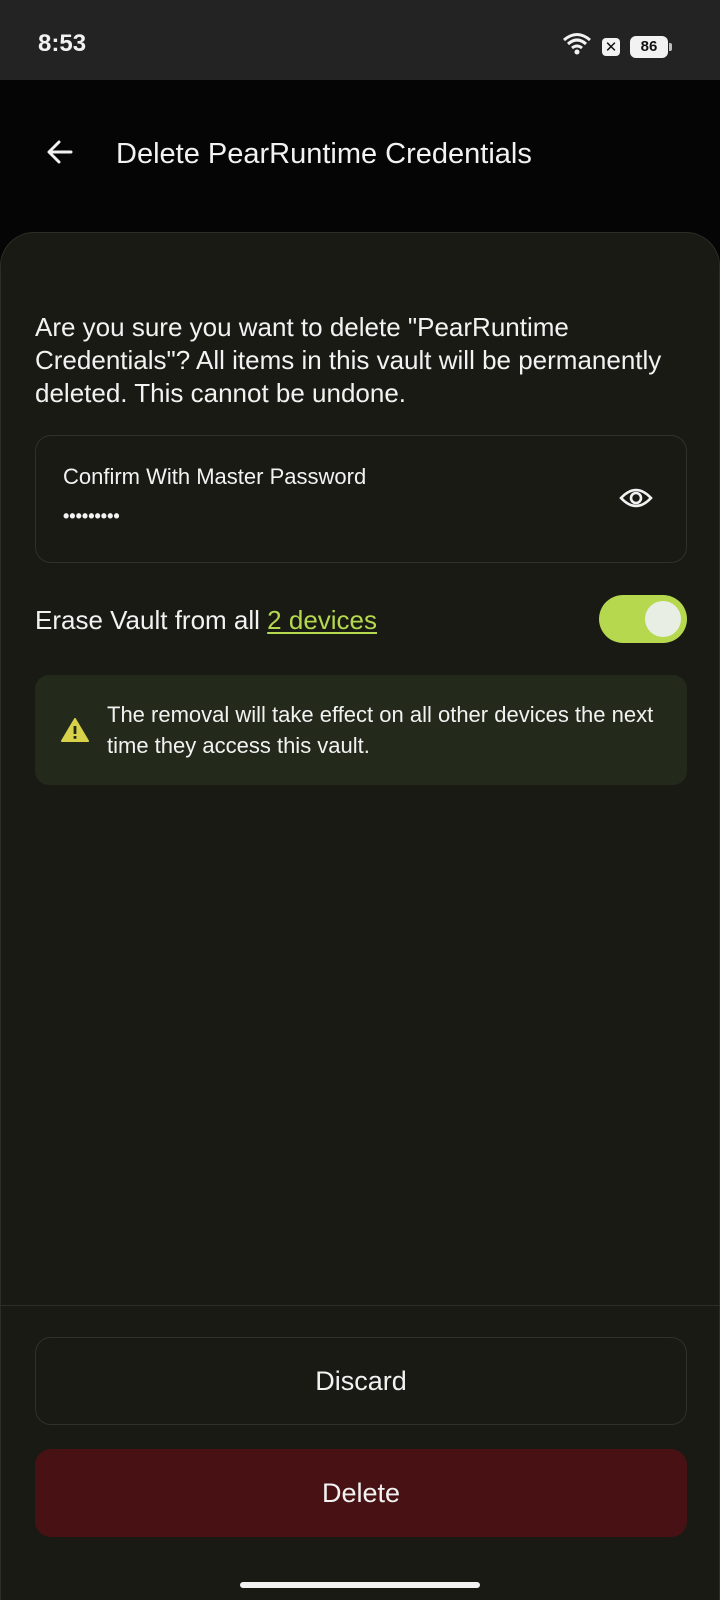 The height and width of the screenshot is (1600, 720). What do you see at coordinates (75, 730) in the screenshot?
I see `warning-icon` at bounding box center [75, 730].